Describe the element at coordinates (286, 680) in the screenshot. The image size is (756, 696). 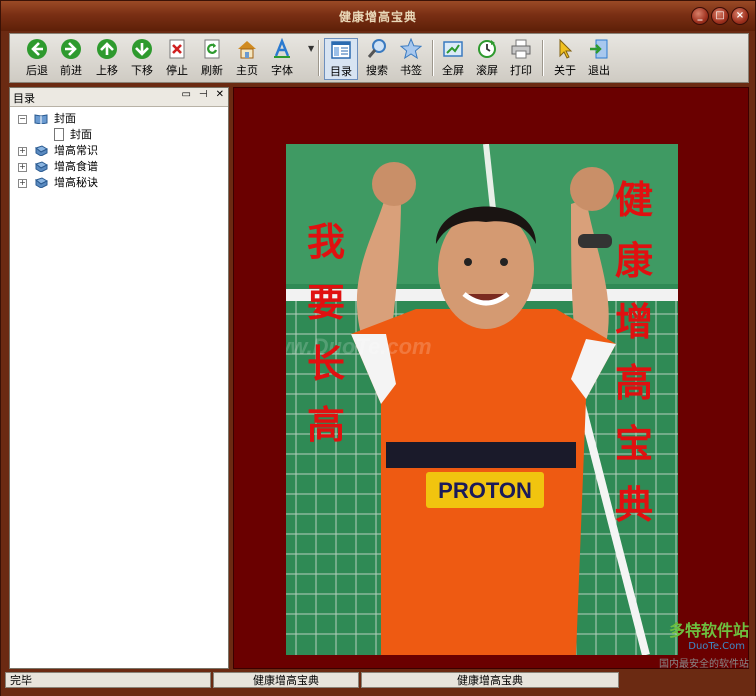
I see `status-middle: 健康增高宝典` at that location.